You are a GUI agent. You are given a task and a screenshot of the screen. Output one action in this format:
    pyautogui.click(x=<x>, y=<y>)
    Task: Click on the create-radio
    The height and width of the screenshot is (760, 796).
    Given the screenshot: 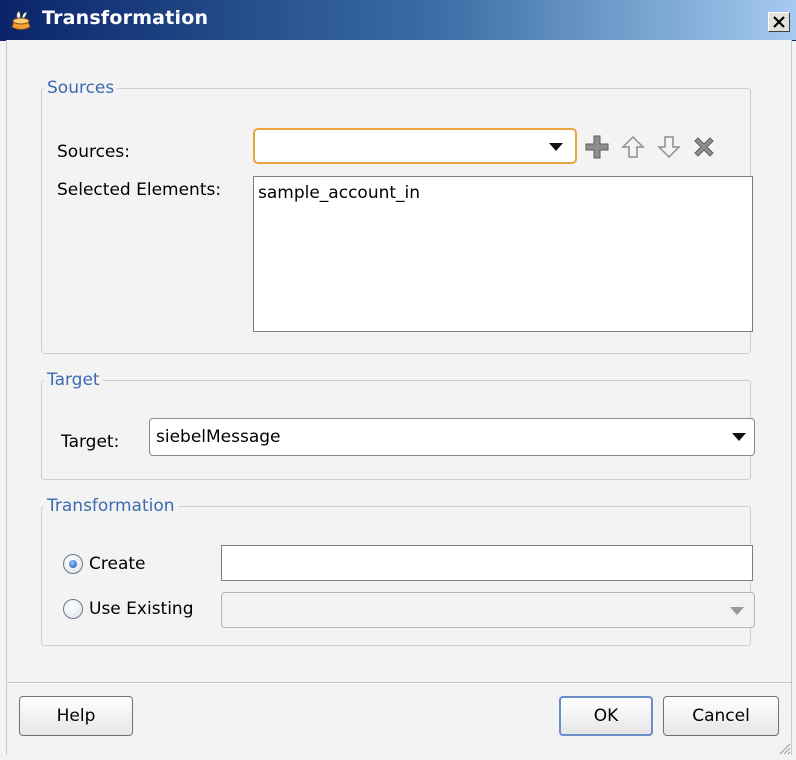 What is the action you would take?
    pyautogui.click(x=73, y=564)
    